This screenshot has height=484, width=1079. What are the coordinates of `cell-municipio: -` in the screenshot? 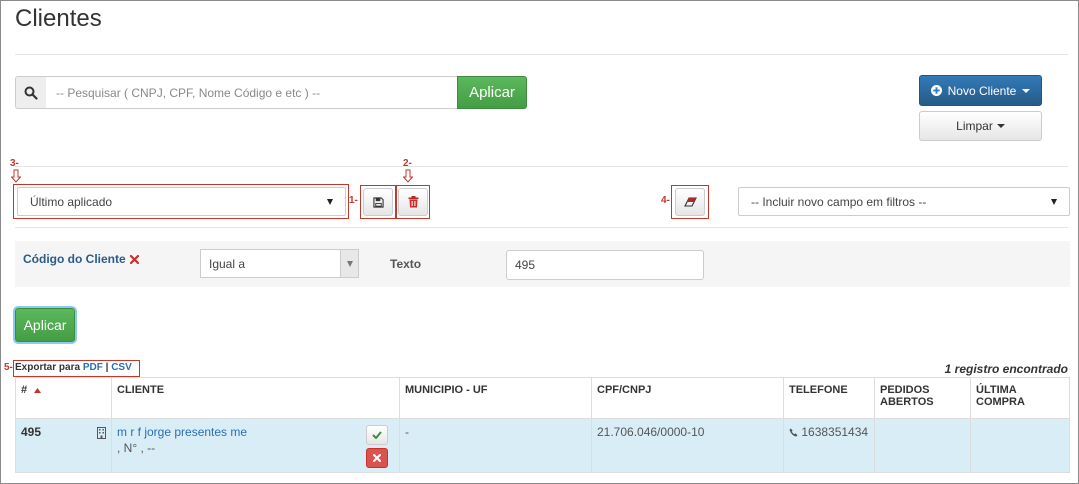 It's located at (495, 445).